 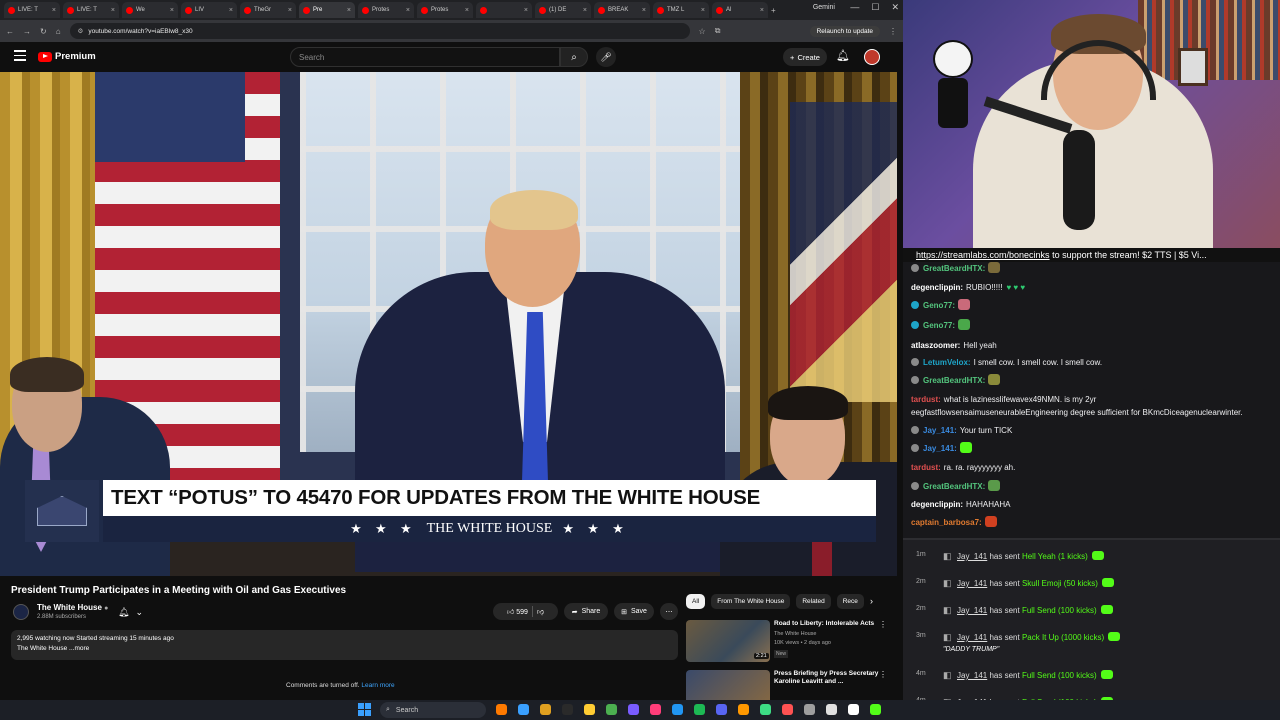 I want to click on learn-more-link: Learn more, so click(x=377, y=685).